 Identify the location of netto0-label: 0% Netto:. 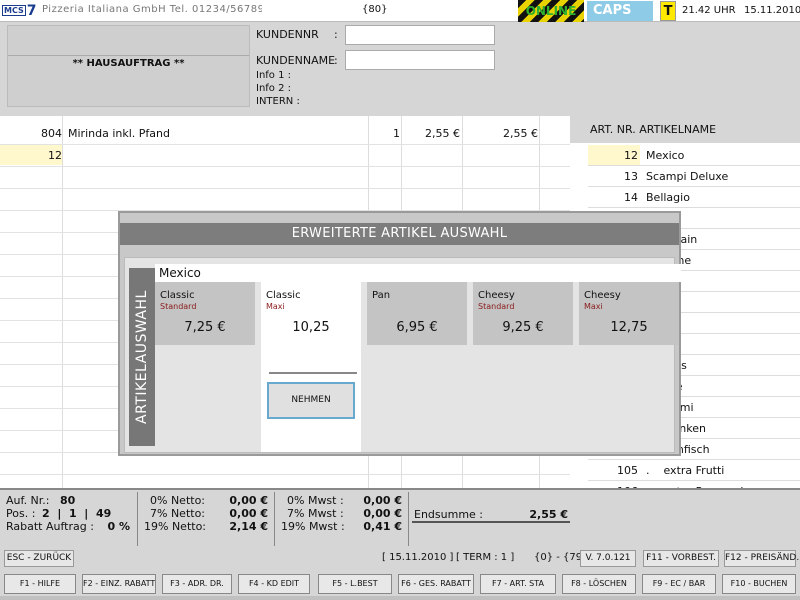
(178, 500).